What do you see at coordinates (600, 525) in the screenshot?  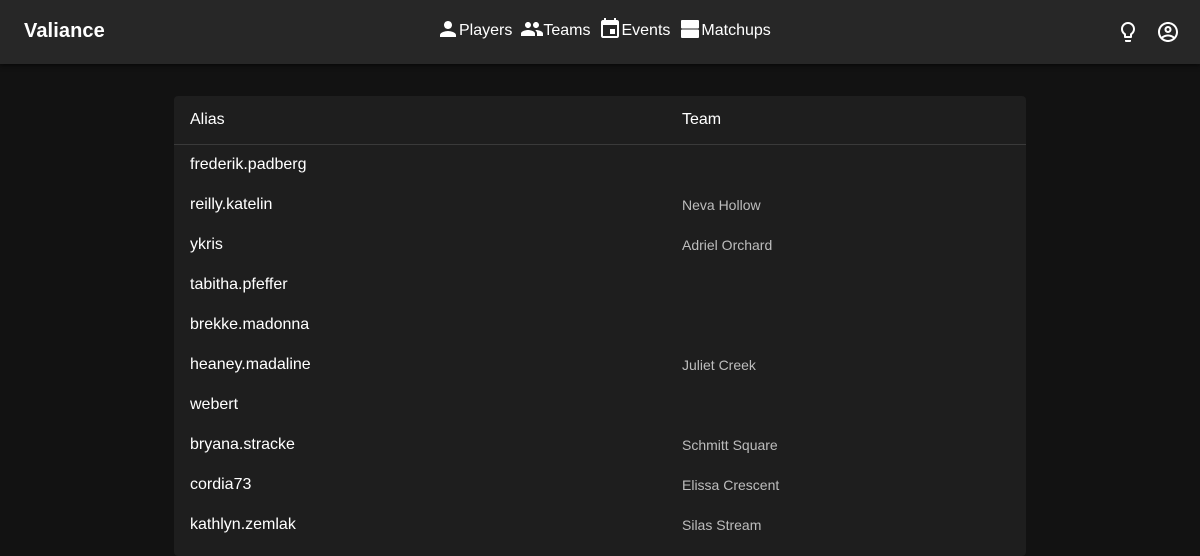 I see `table-row: kathlyn.zemlak Silas Stream` at bounding box center [600, 525].